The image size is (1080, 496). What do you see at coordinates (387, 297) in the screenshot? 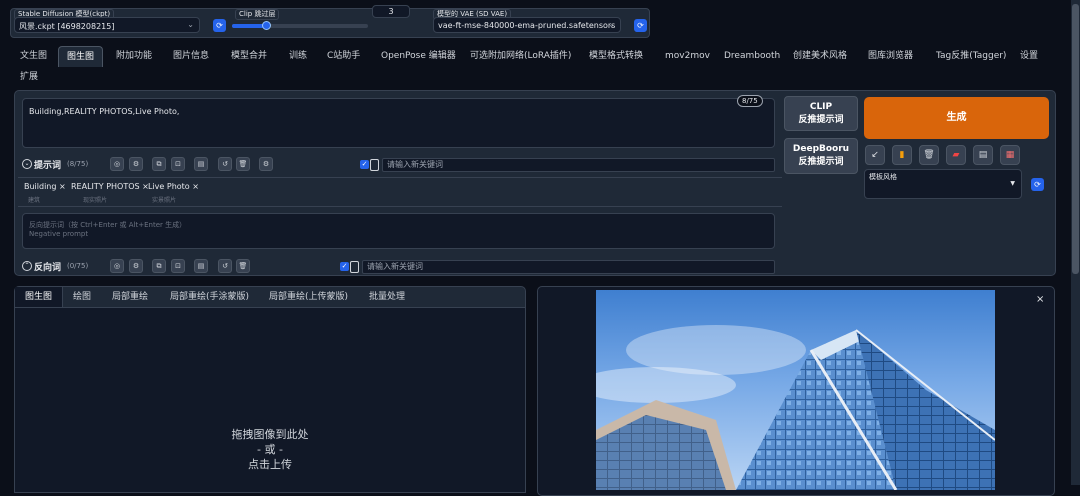
I see `subtab-batch: 批量处理` at bounding box center [387, 297].